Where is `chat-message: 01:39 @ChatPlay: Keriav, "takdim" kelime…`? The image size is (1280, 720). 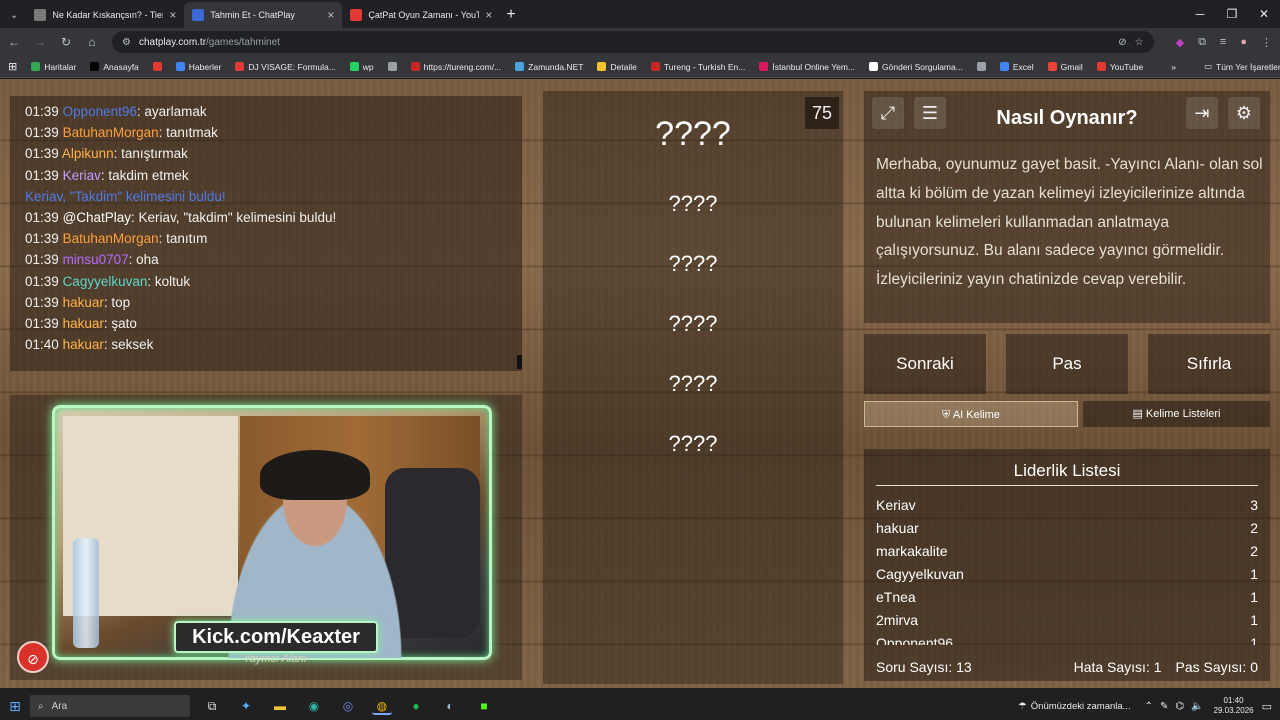 chat-message: 01:39 @ChatPlay: Keriav, "takdim" kelime… is located at coordinates (266, 217).